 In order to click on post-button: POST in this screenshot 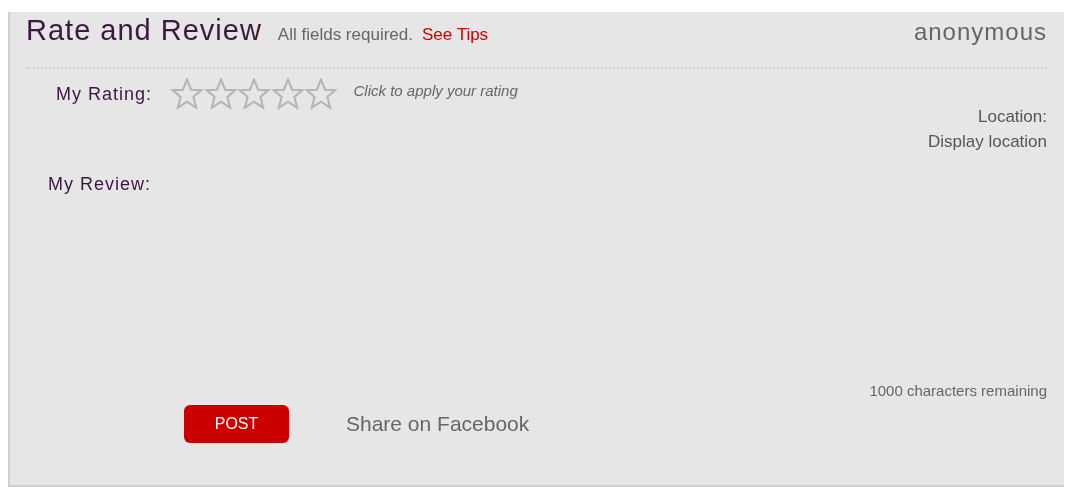, I will do `click(236, 424)`.